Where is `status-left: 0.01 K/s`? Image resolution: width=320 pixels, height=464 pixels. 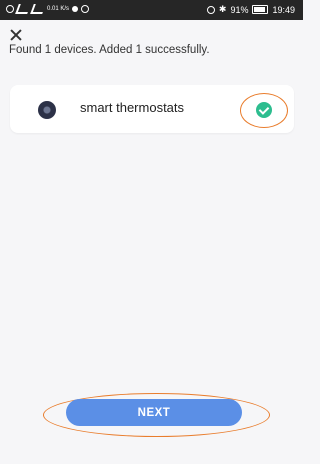 status-left: 0.01 K/s is located at coordinates (48, 9).